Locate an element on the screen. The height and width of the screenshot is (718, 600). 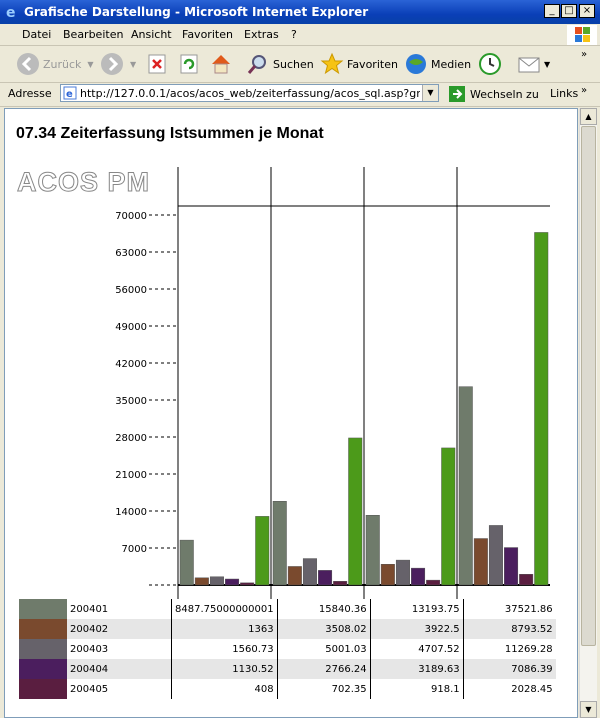
history-icon is located at coordinates (490, 64).